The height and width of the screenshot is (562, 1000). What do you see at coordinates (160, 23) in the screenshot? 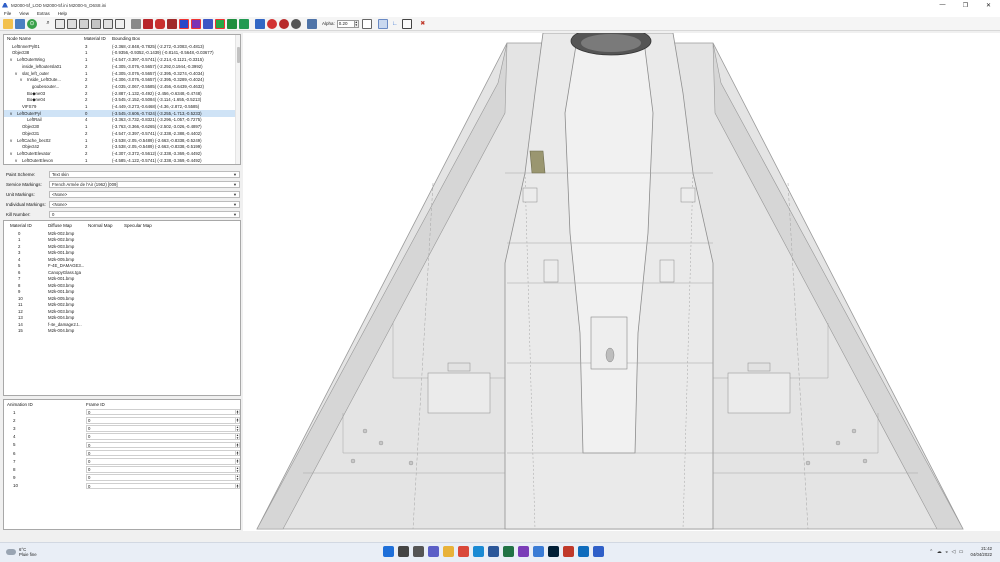
I see `red-shade-icon` at bounding box center [160, 23].